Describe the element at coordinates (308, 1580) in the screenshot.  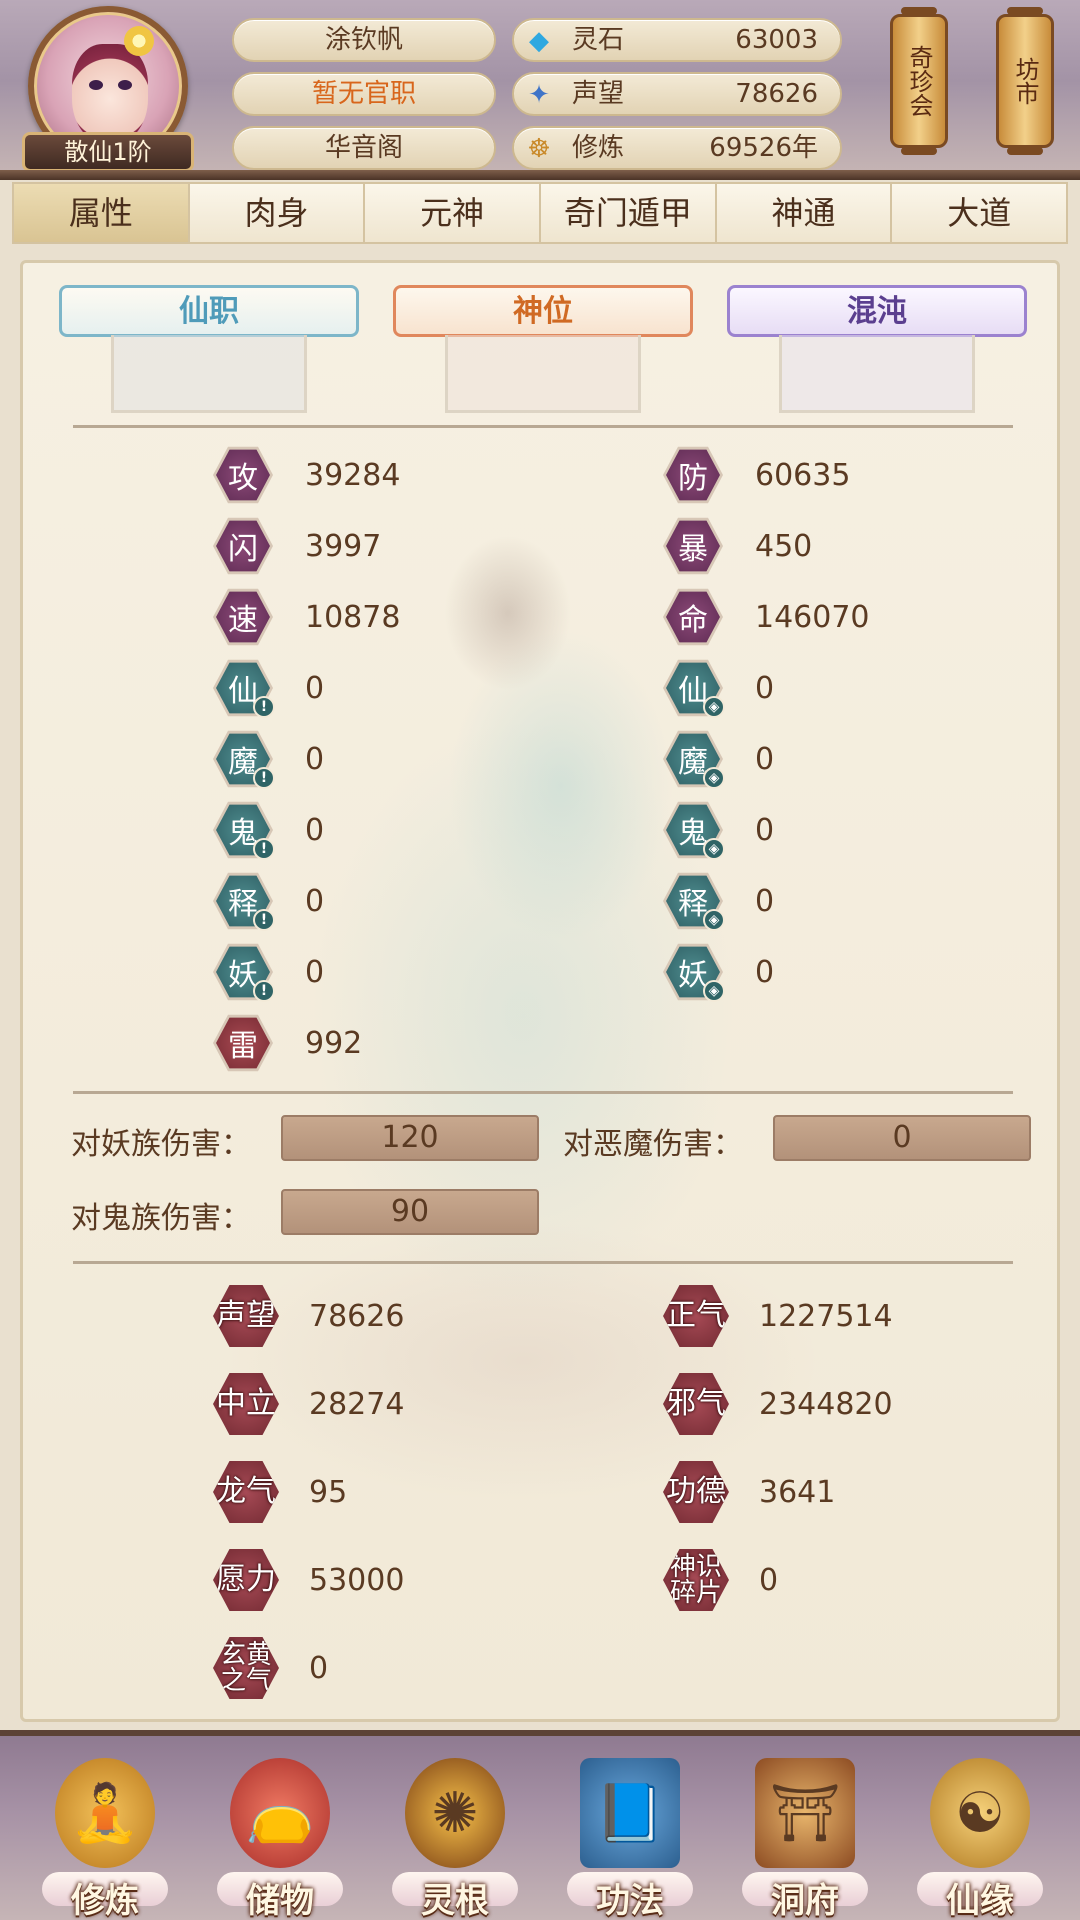
I see `misc-wish-power: 愿力 53000` at that location.